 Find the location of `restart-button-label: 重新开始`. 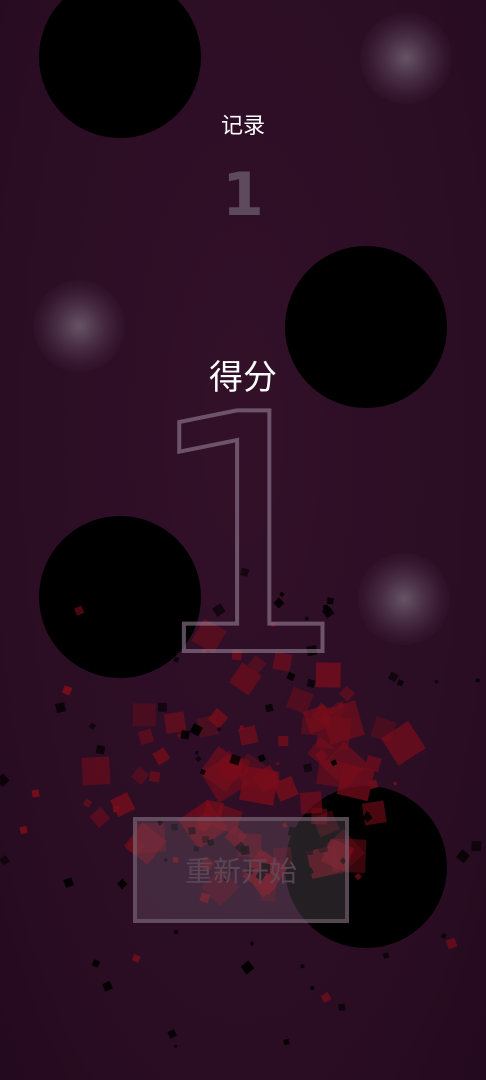

restart-button-label: 重新开始 is located at coordinates (240, 871).